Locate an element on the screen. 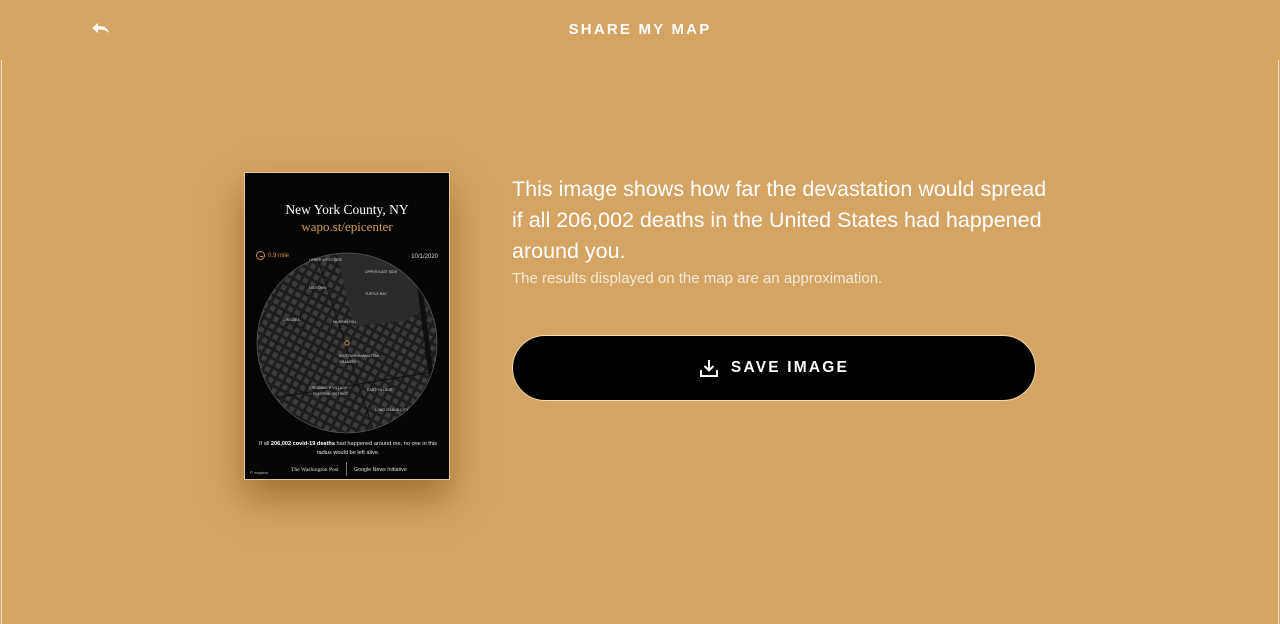  save-image-label: SAVE IMAGE is located at coordinates (790, 367).